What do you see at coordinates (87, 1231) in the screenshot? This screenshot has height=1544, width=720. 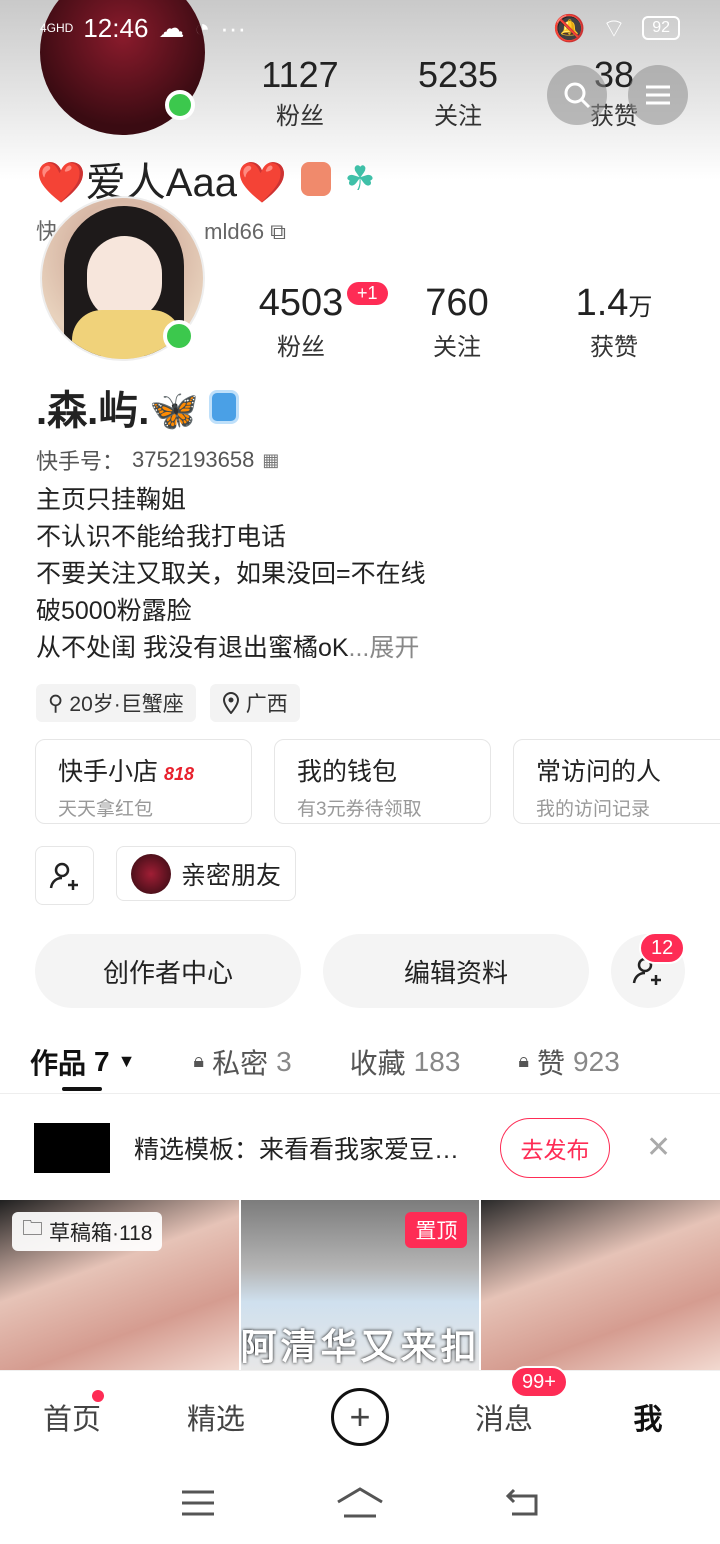 I see `draft-box-label: 🗀 草稿箱·118` at bounding box center [87, 1231].